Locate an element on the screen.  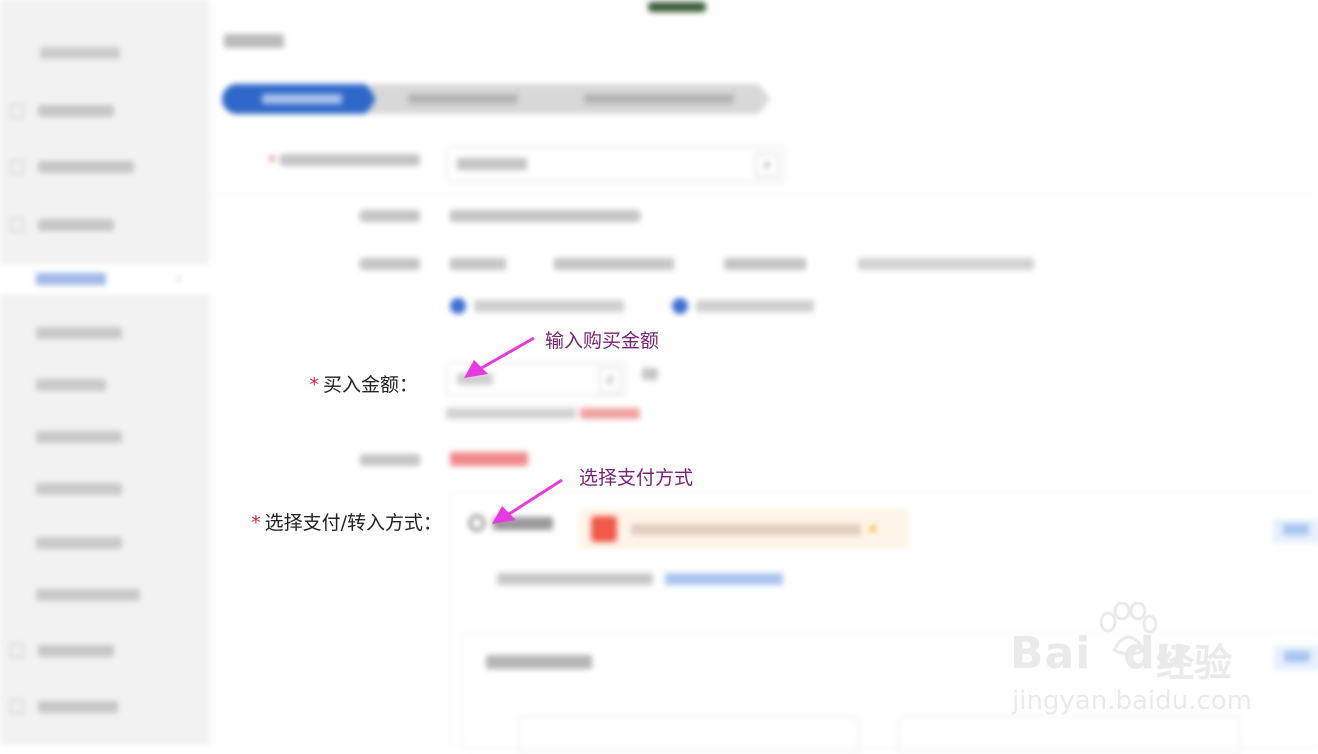
payment-field-label: * 选择支付/转入方式： is located at coordinates (346, 523).